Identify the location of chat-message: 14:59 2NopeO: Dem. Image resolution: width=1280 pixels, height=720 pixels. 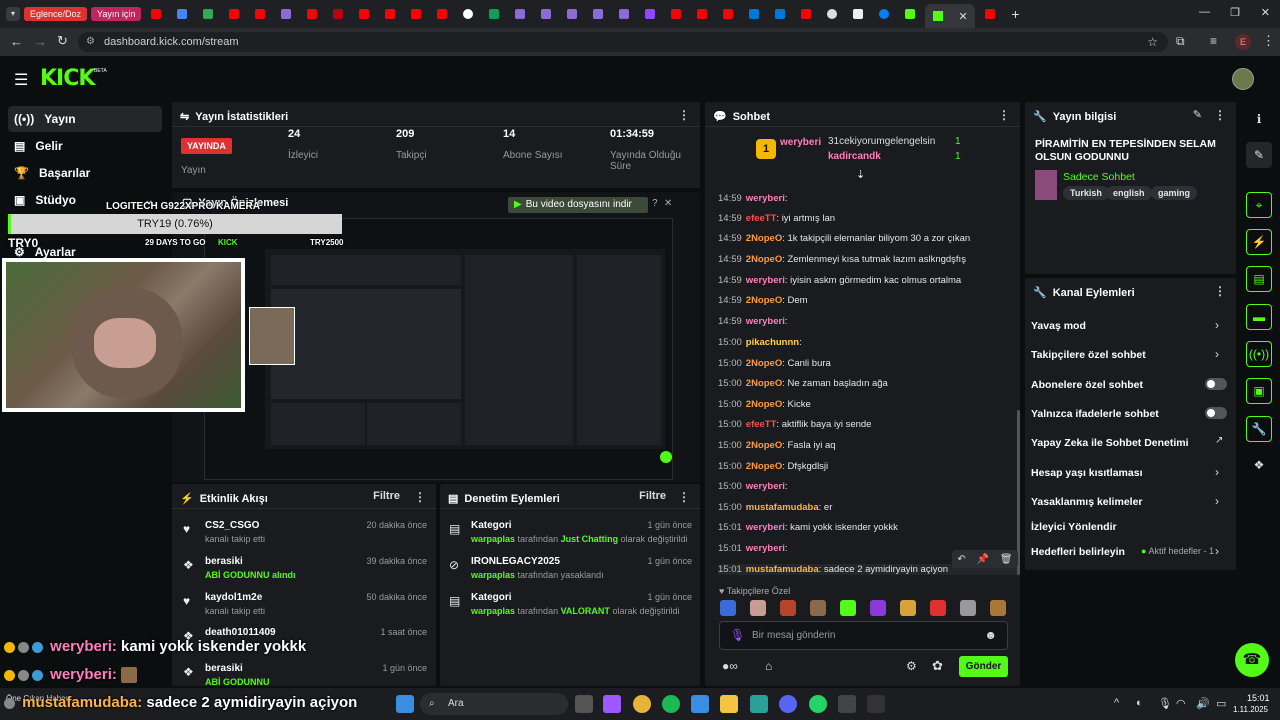
(868, 300).